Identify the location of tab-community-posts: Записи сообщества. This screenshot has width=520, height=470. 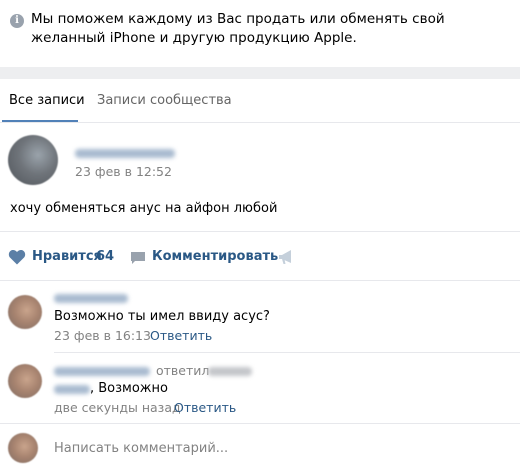
(164, 100).